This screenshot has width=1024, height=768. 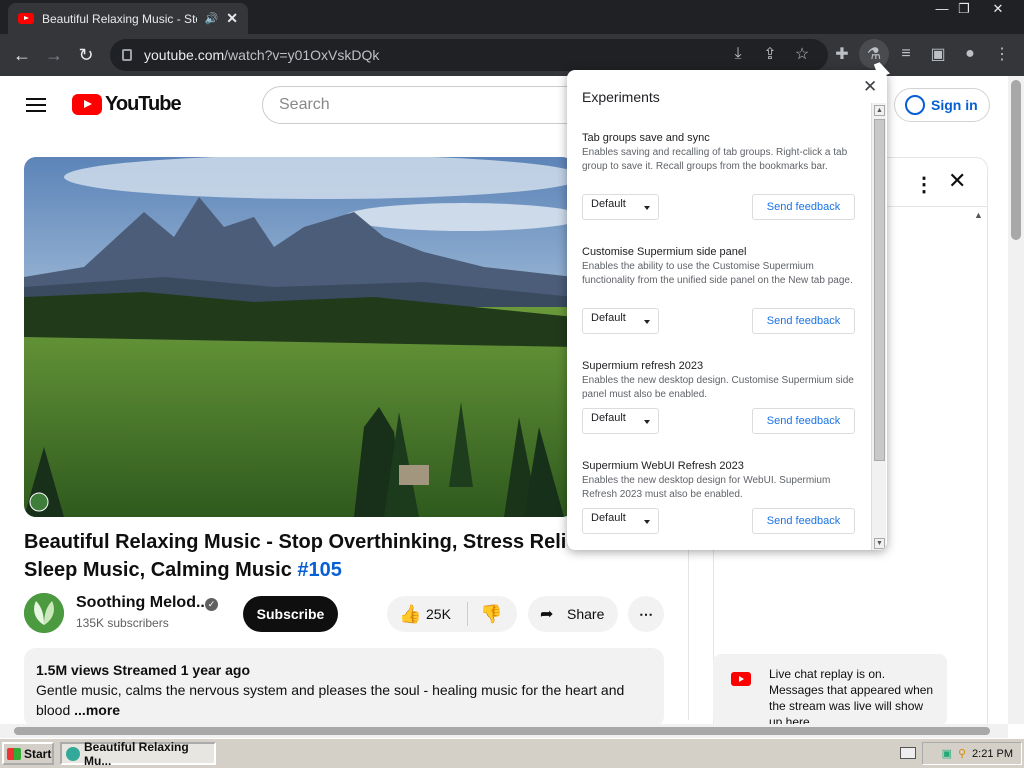 I want to click on url-path: /watch?v=y01OxVskDQk, so click(x=302, y=55).